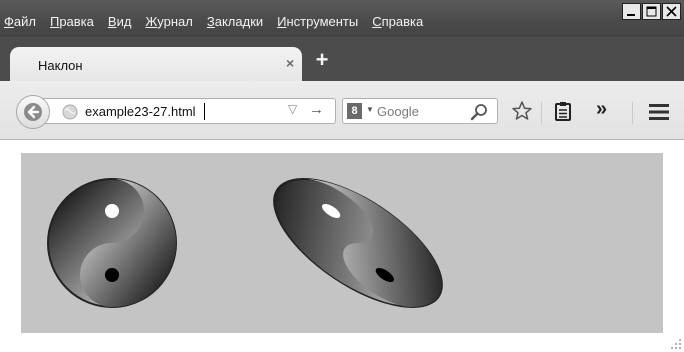  I want to click on tab-active: Наклон ×, so click(156, 64).